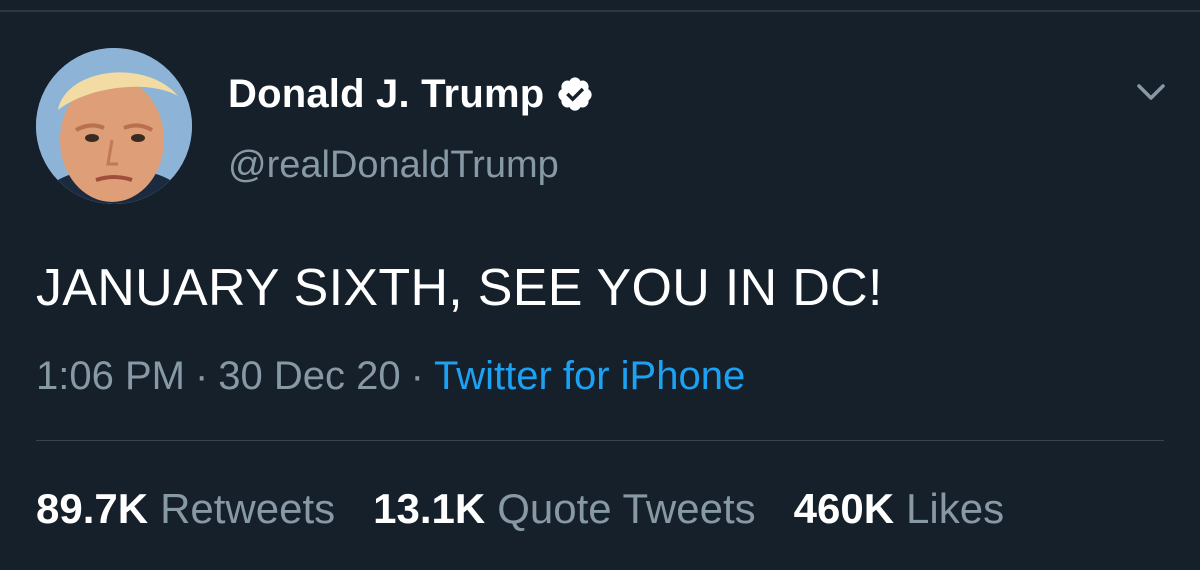  What do you see at coordinates (429, 508) in the screenshot?
I see `quote-tweets-count: 13.1K` at bounding box center [429, 508].